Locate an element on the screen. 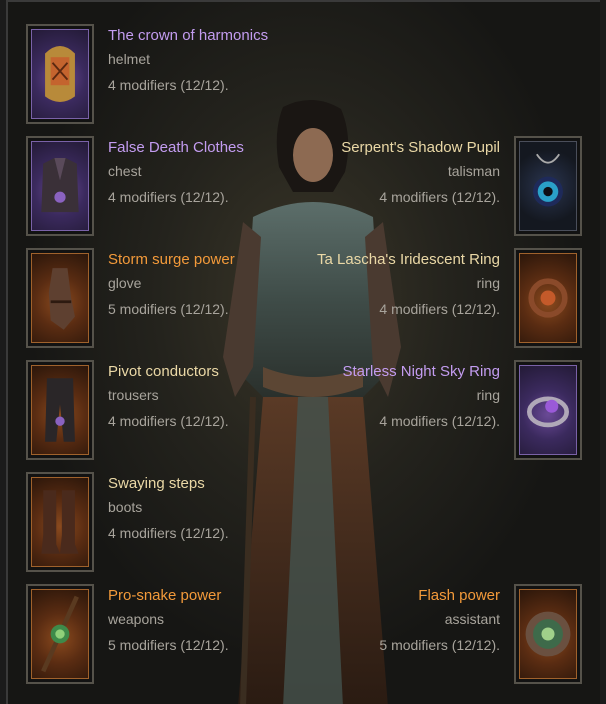 This screenshot has height=704, width=606. item-name: Flash power is located at coordinates (459, 595).